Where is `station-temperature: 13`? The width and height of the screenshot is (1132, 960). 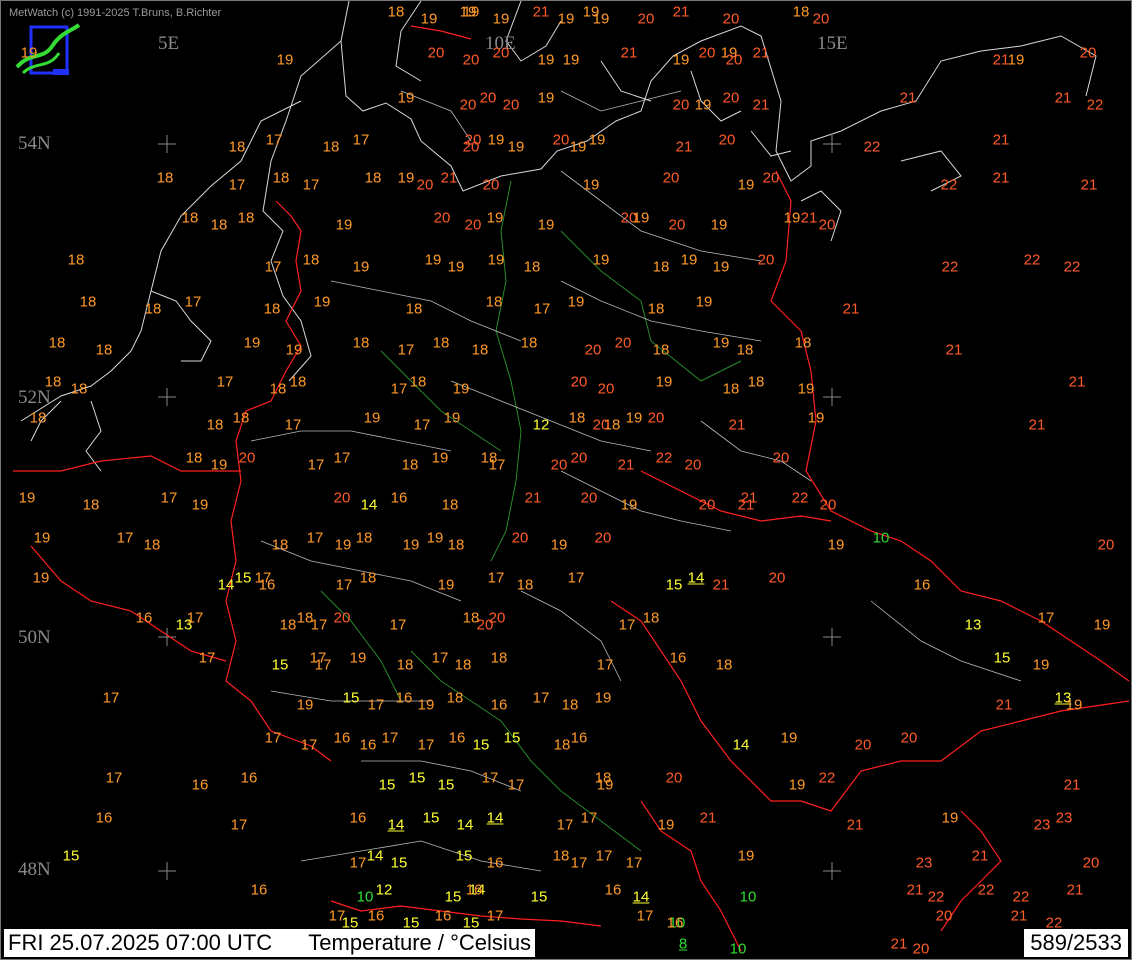 station-temperature: 13 is located at coordinates (973, 625).